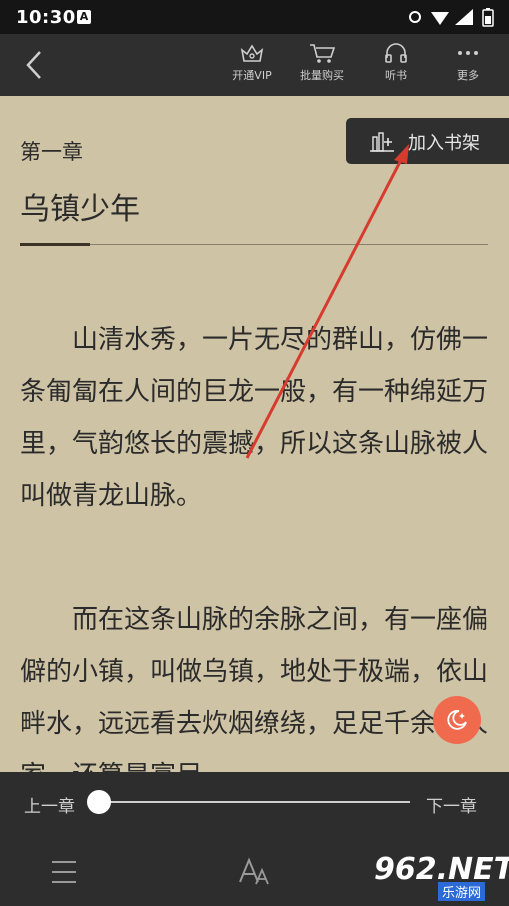 This screenshot has width=509, height=906. What do you see at coordinates (323, 53) in the screenshot?
I see `cart-icon` at bounding box center [323, 53].